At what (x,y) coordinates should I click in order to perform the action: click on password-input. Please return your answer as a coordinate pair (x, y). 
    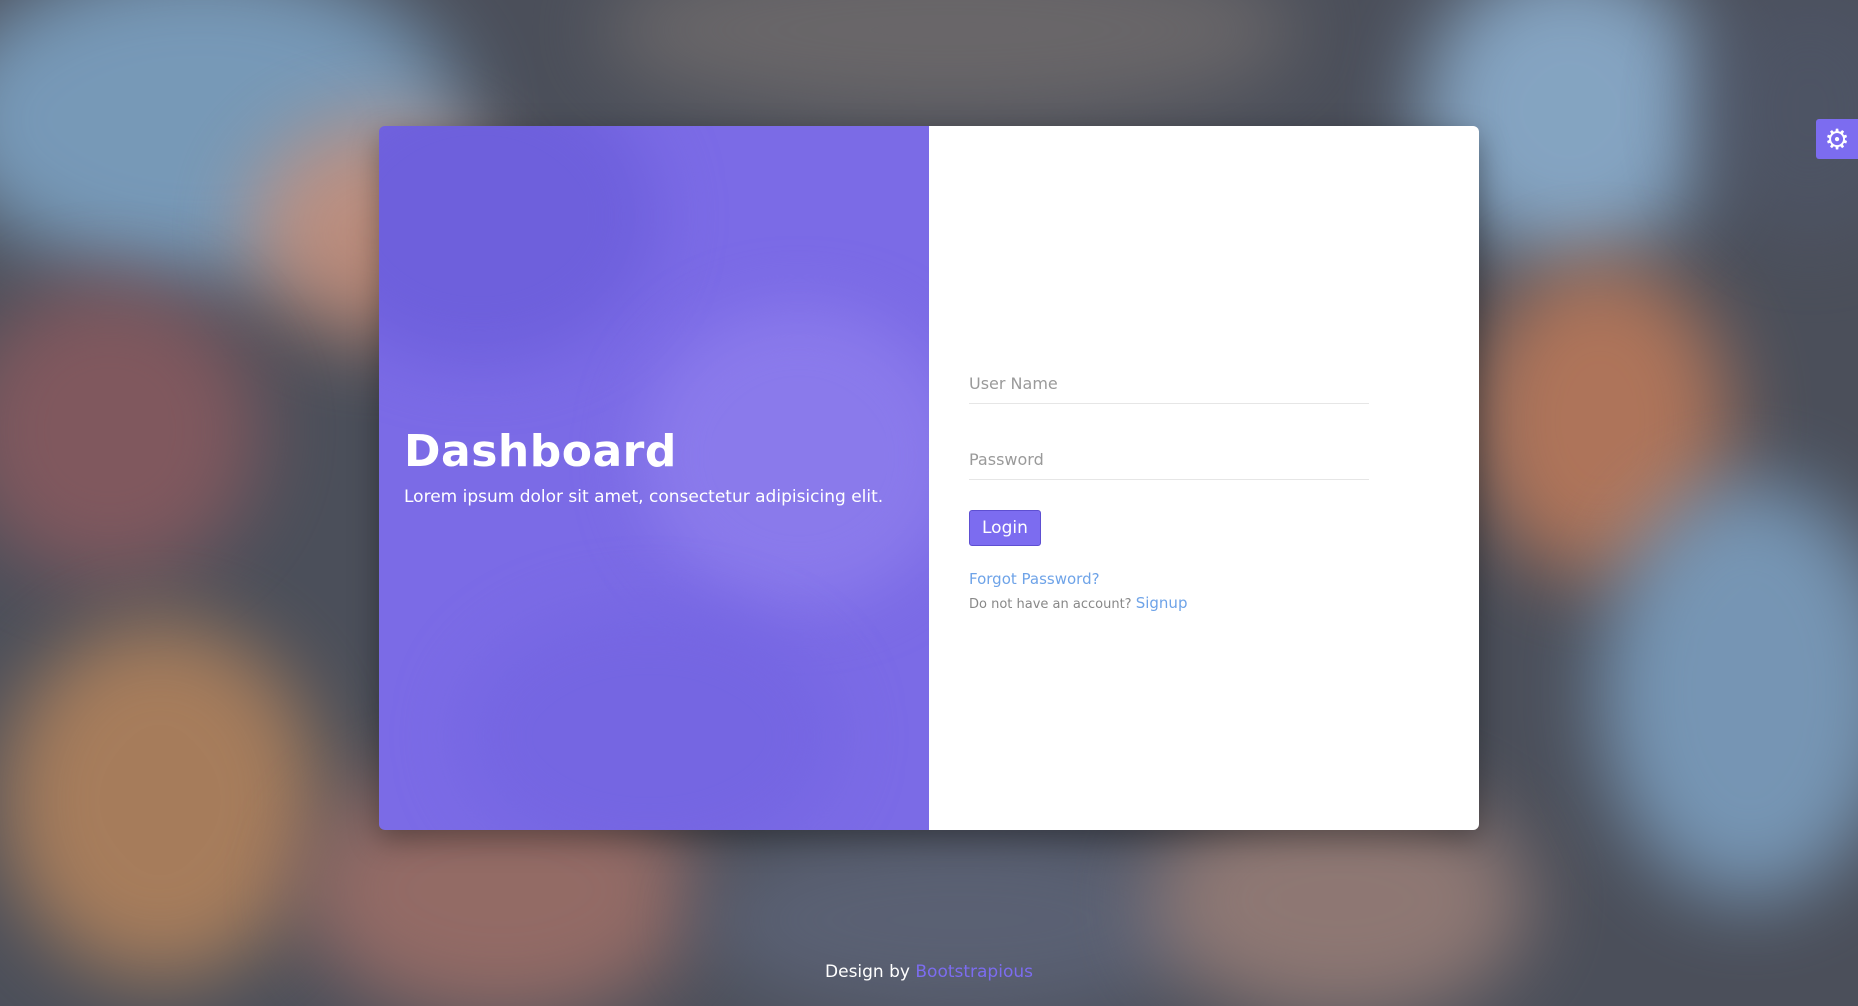
    Looking at the image, I should click on (1169, 461).